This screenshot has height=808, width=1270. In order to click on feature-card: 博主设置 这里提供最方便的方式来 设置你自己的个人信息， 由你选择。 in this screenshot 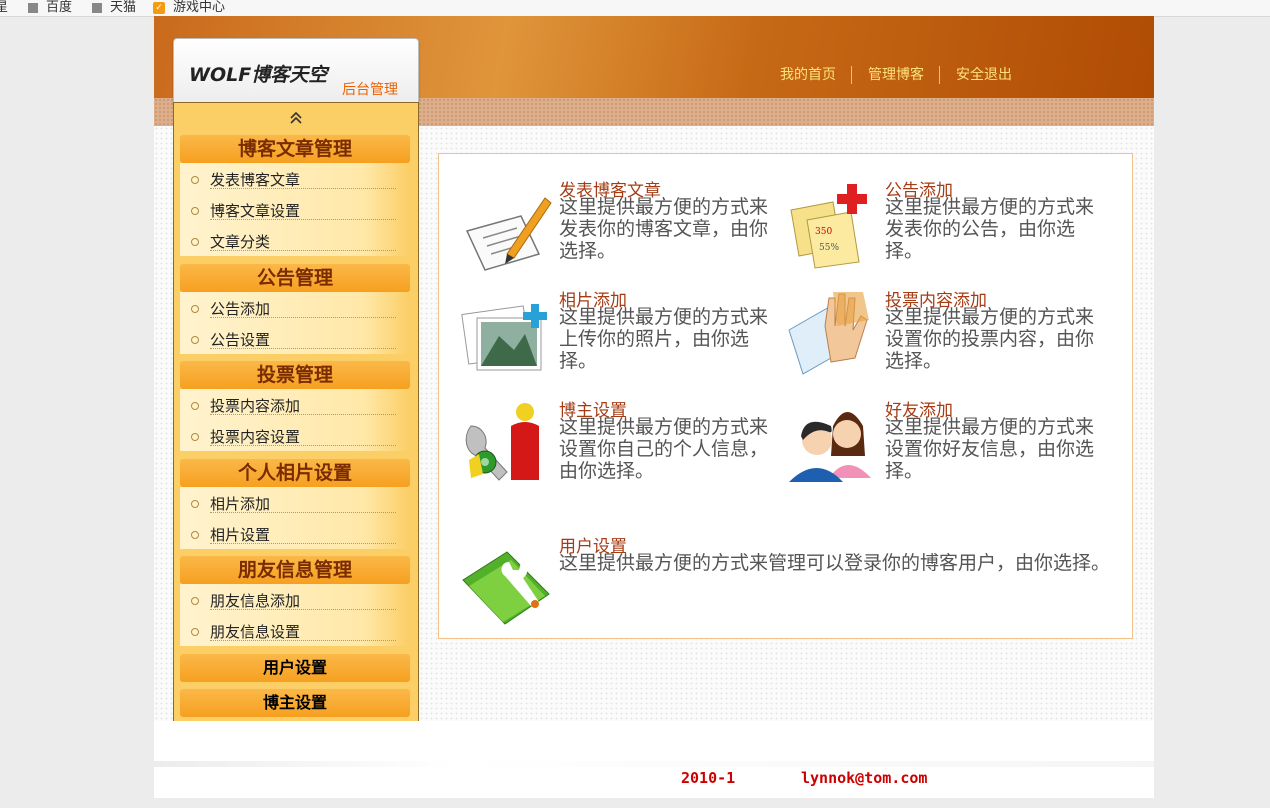, I will do `click(629, 446)`.